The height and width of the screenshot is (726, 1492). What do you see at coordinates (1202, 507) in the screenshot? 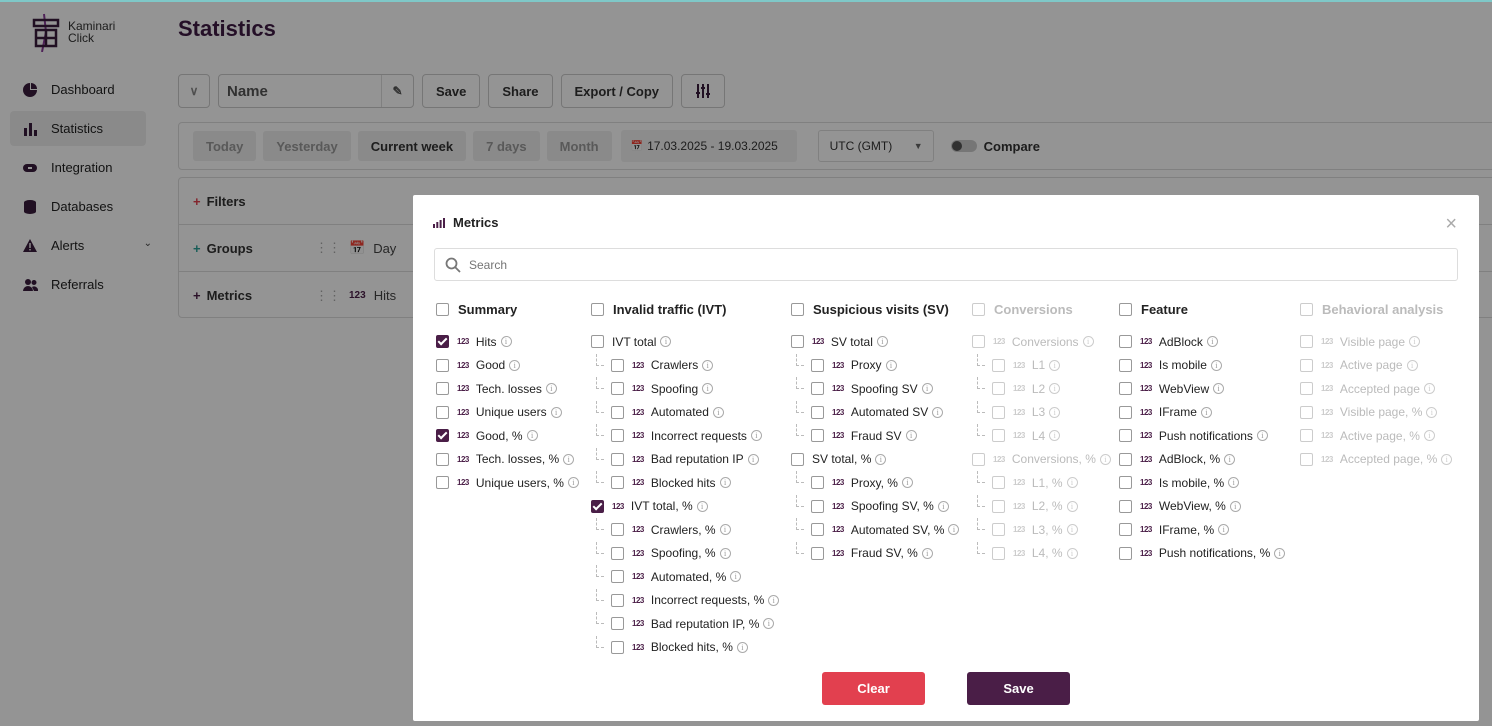
I see `metric-item-webview: 123 WebView, % i` at bounding box center [1202, 507].